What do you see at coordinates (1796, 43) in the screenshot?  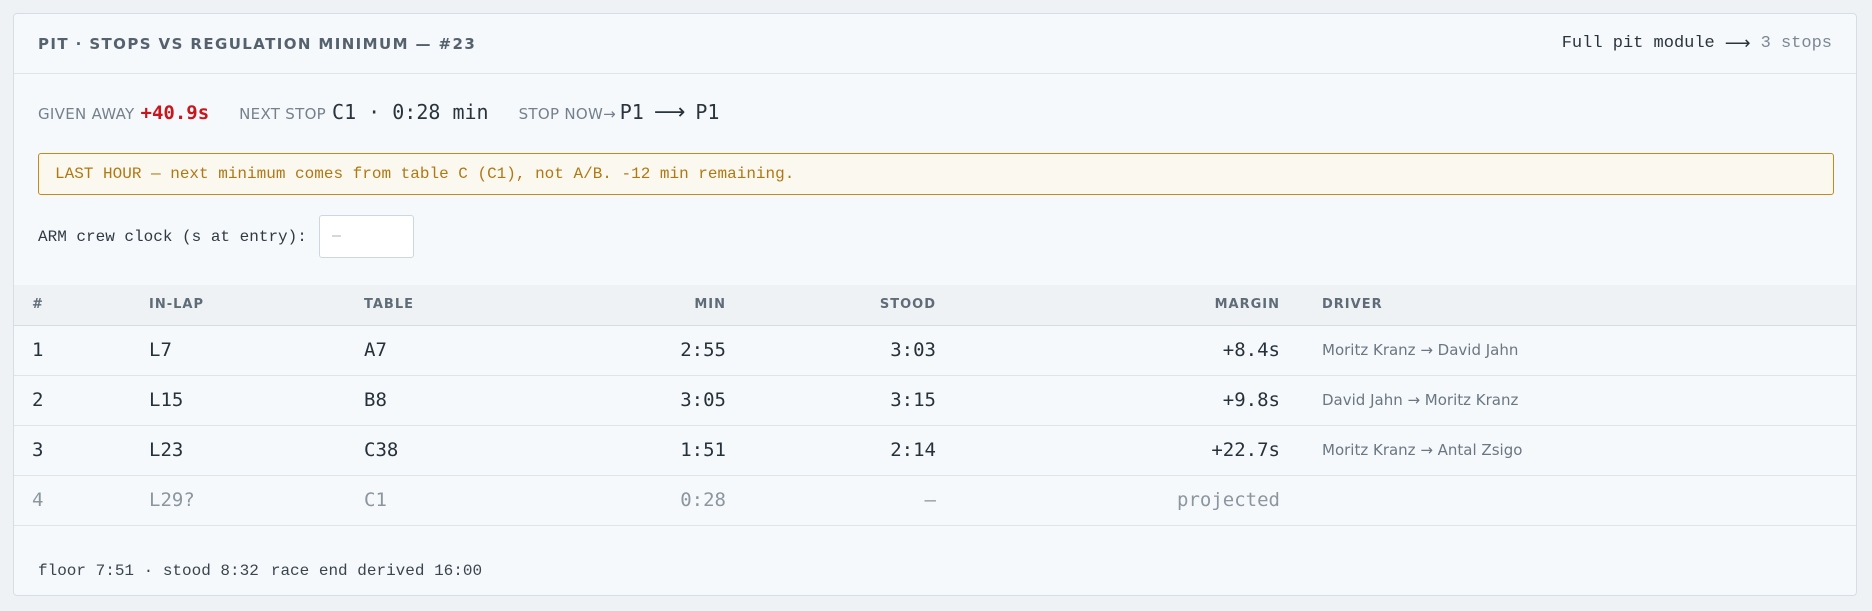 I see `stops-count: 3 stops` at bounding box center [1796, 43].